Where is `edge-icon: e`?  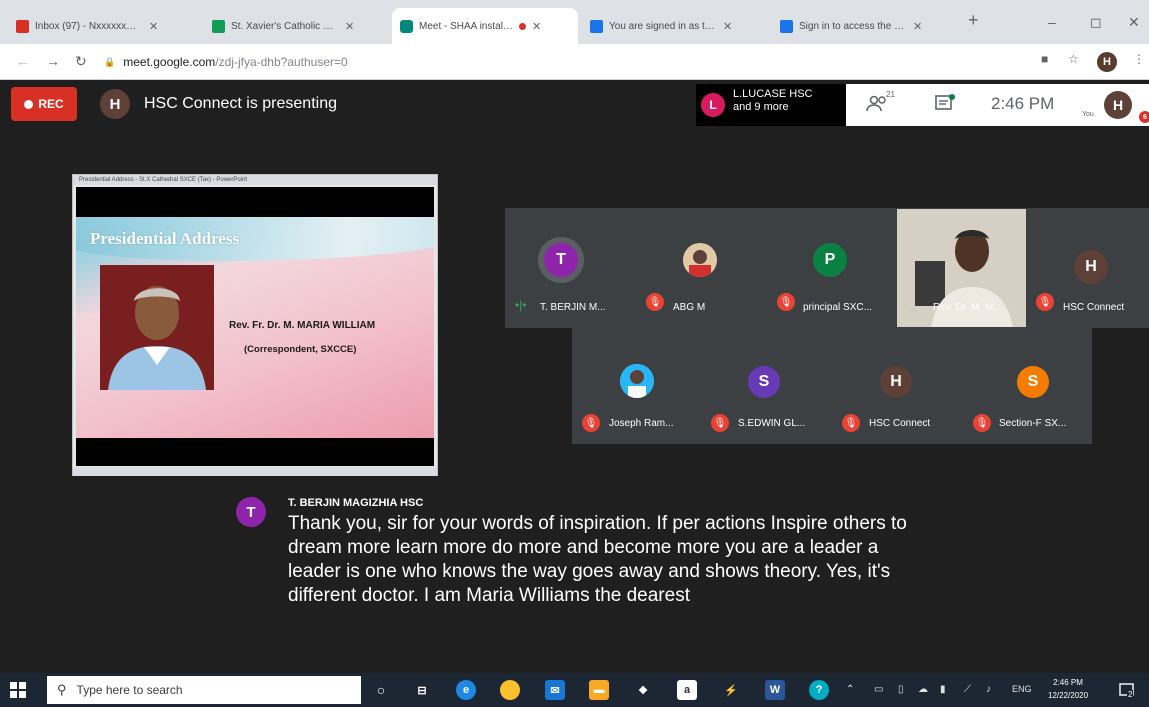
edge-icon: e is located at coordinates (466, 690).